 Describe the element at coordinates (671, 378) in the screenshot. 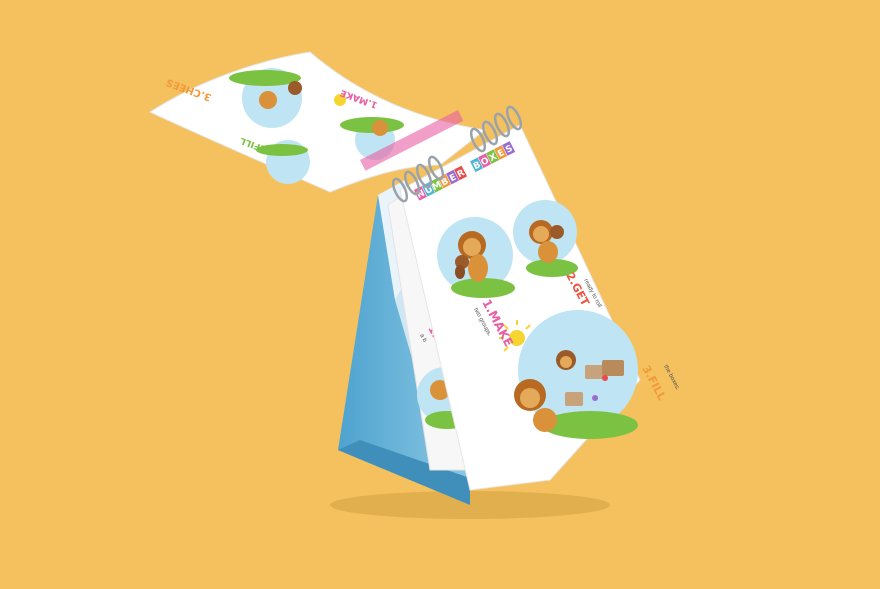

I see `step-3-sub: the boxes.` at that location.